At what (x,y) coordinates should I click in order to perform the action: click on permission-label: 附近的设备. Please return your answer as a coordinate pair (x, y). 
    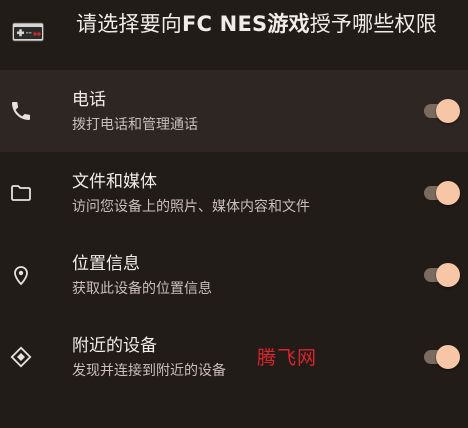
    Looking at the image, I should click on (114, 346).